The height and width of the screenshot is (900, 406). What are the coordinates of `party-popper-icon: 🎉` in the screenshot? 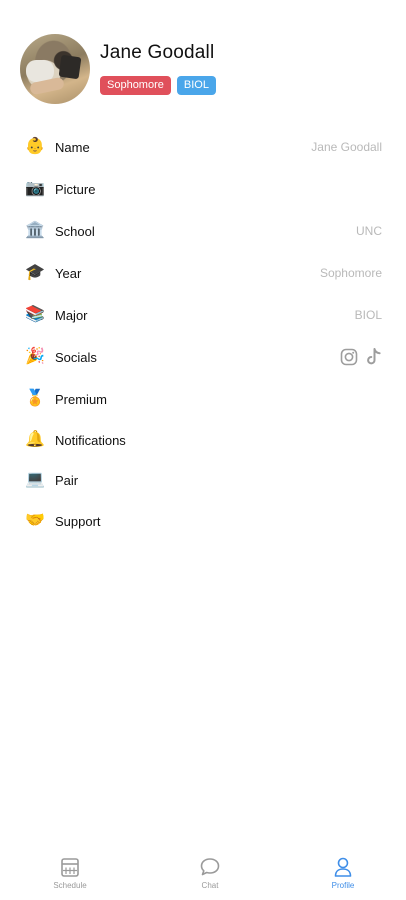 It's located at (35, 356).